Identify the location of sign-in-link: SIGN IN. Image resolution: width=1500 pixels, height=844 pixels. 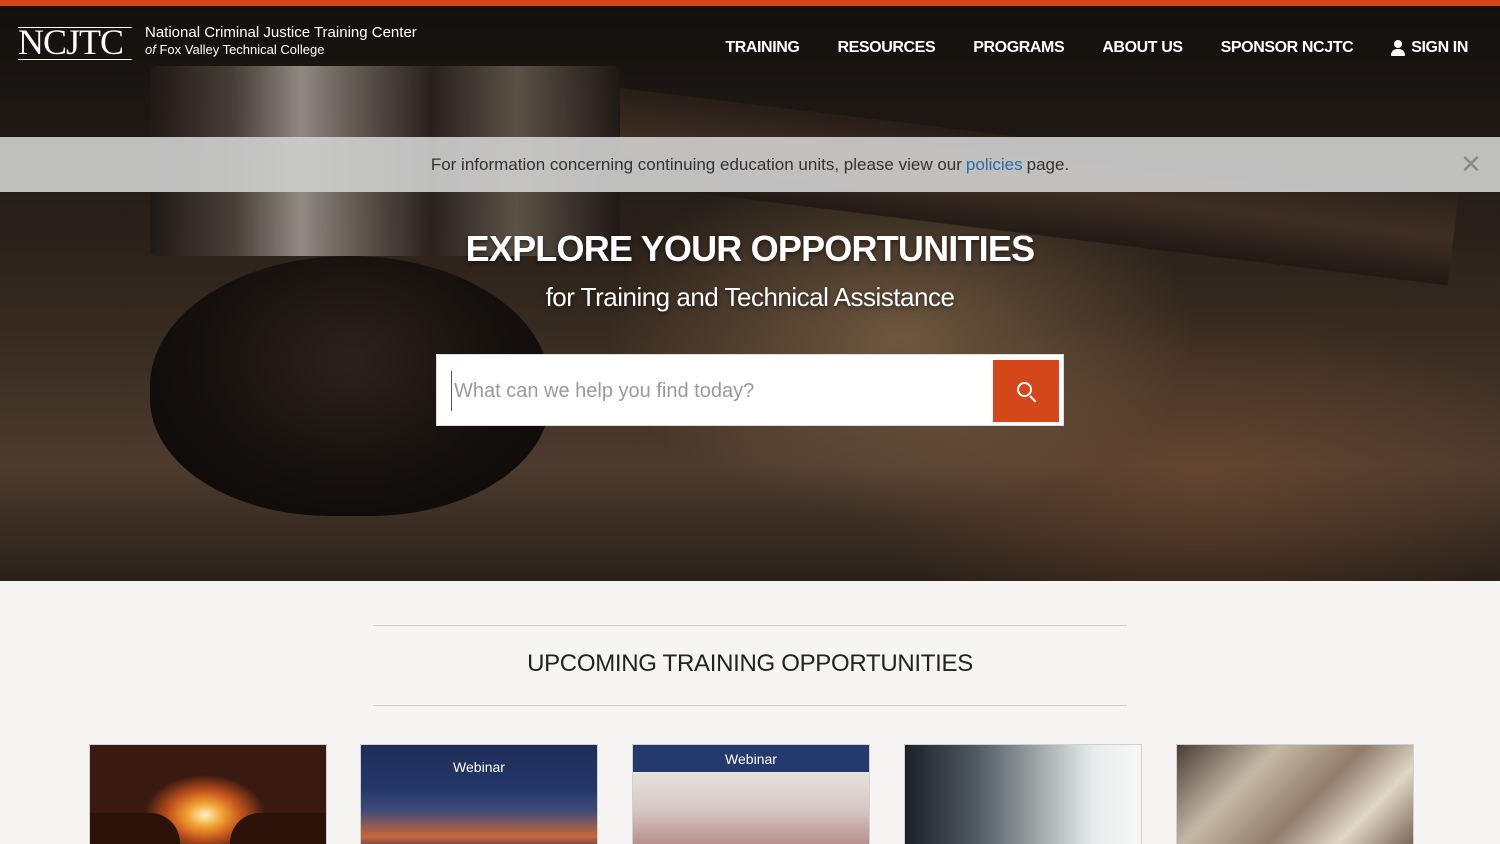
(1429, 48).